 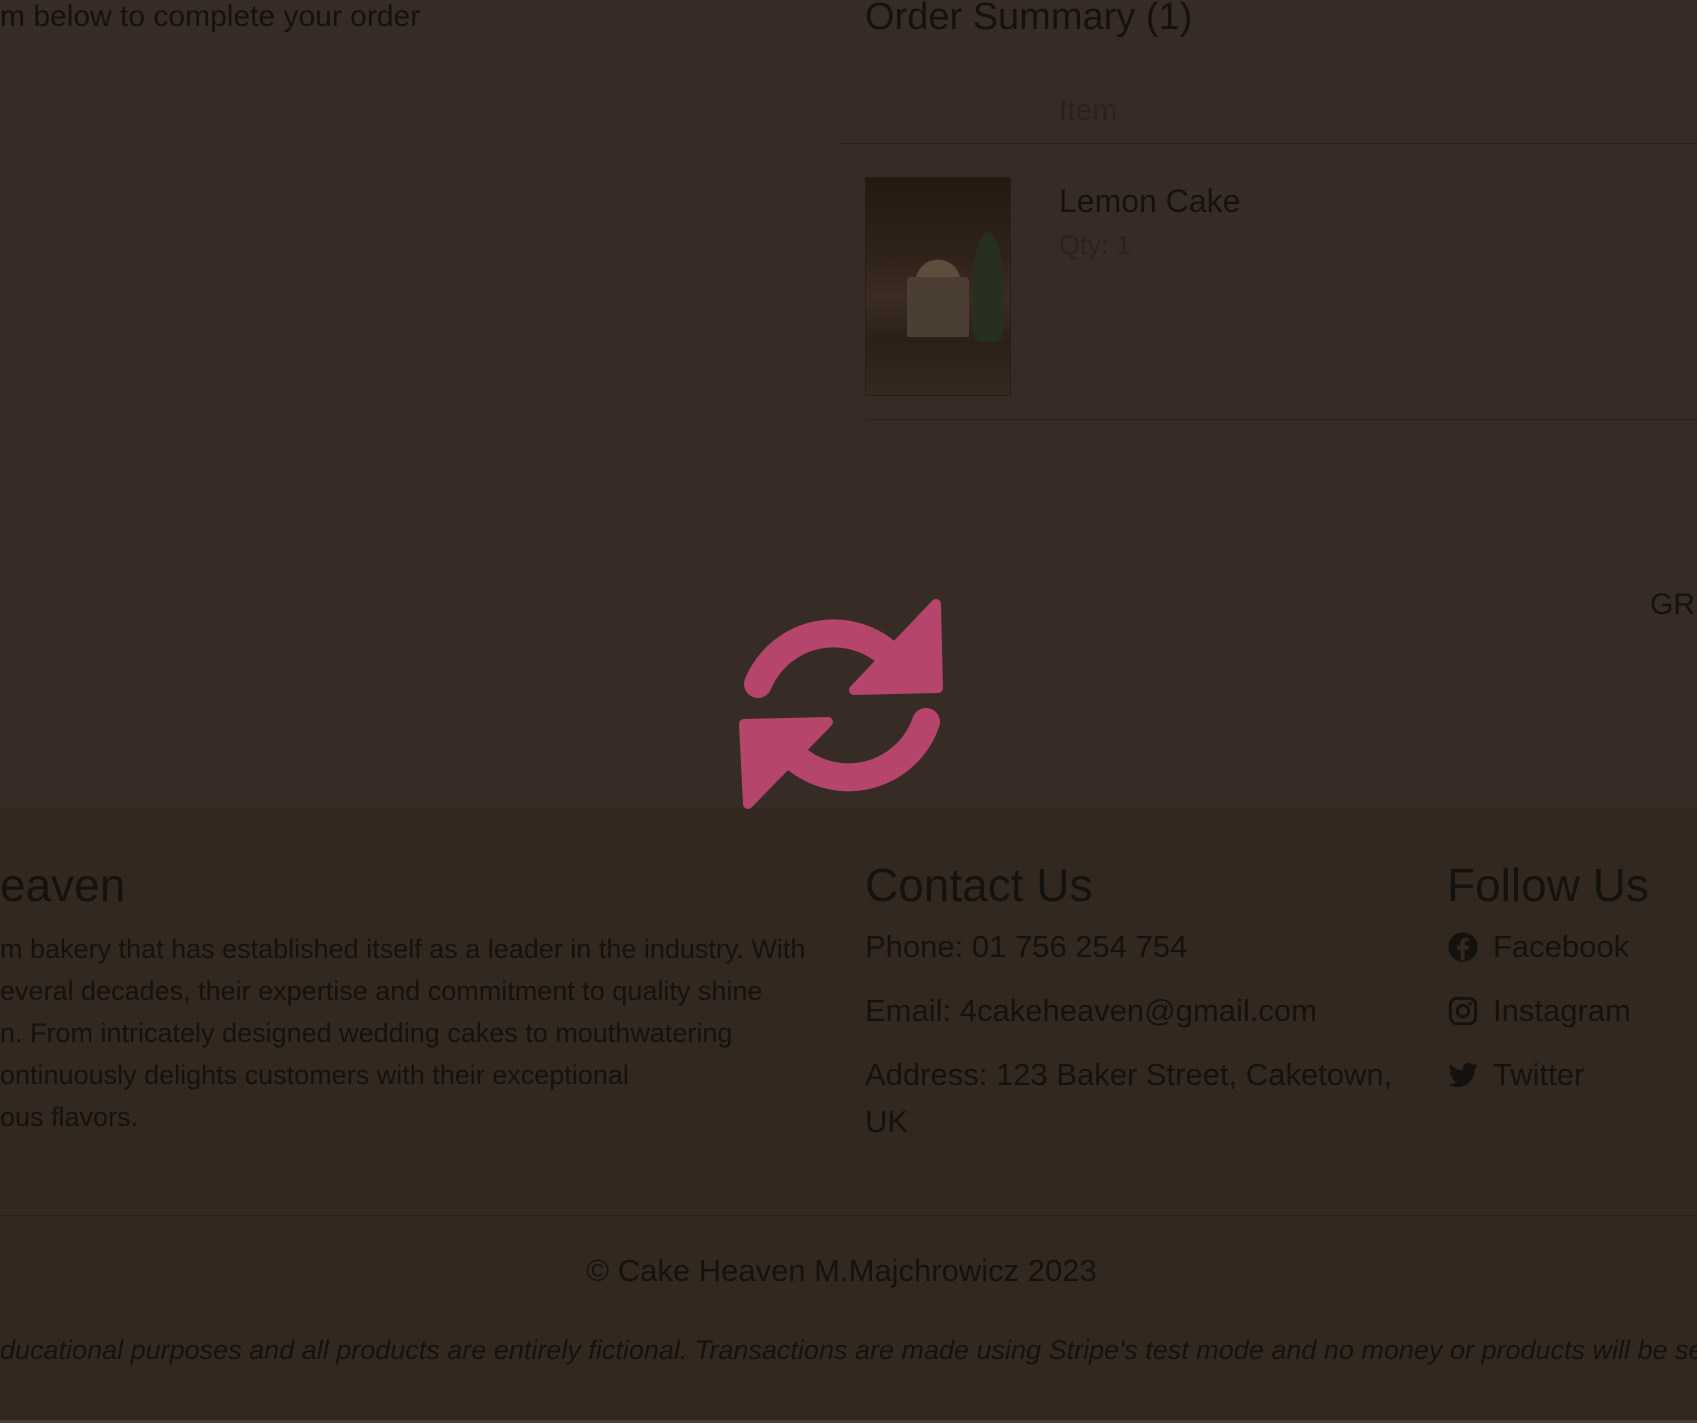 I want to click on sync-icon, so click(x=841, y=704).